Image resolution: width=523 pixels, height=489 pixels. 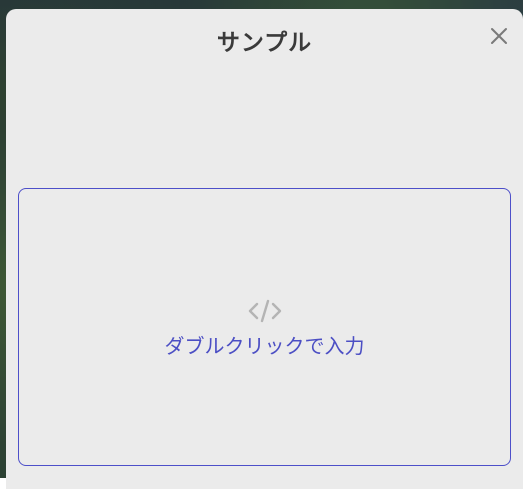 I want to click on dialog-title: サンプル, so click(x=264, y=43).